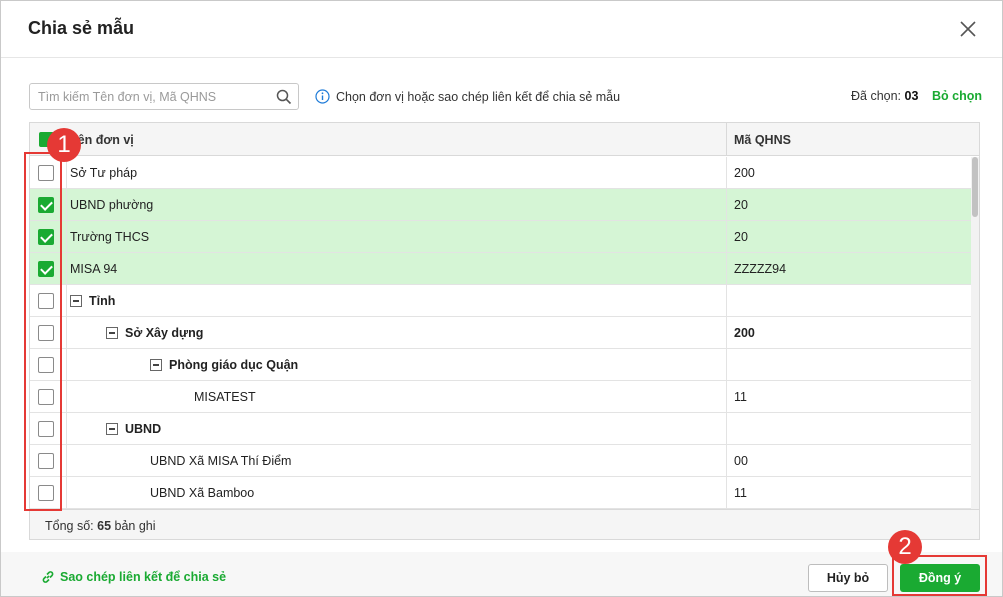 Image resolution: width=1003 pixels, height=597 pixels. What do you see at coordinates (500, 397) in the screenshot?
I see `table-row: MISATEST 11` at bounding box center [500, 397].